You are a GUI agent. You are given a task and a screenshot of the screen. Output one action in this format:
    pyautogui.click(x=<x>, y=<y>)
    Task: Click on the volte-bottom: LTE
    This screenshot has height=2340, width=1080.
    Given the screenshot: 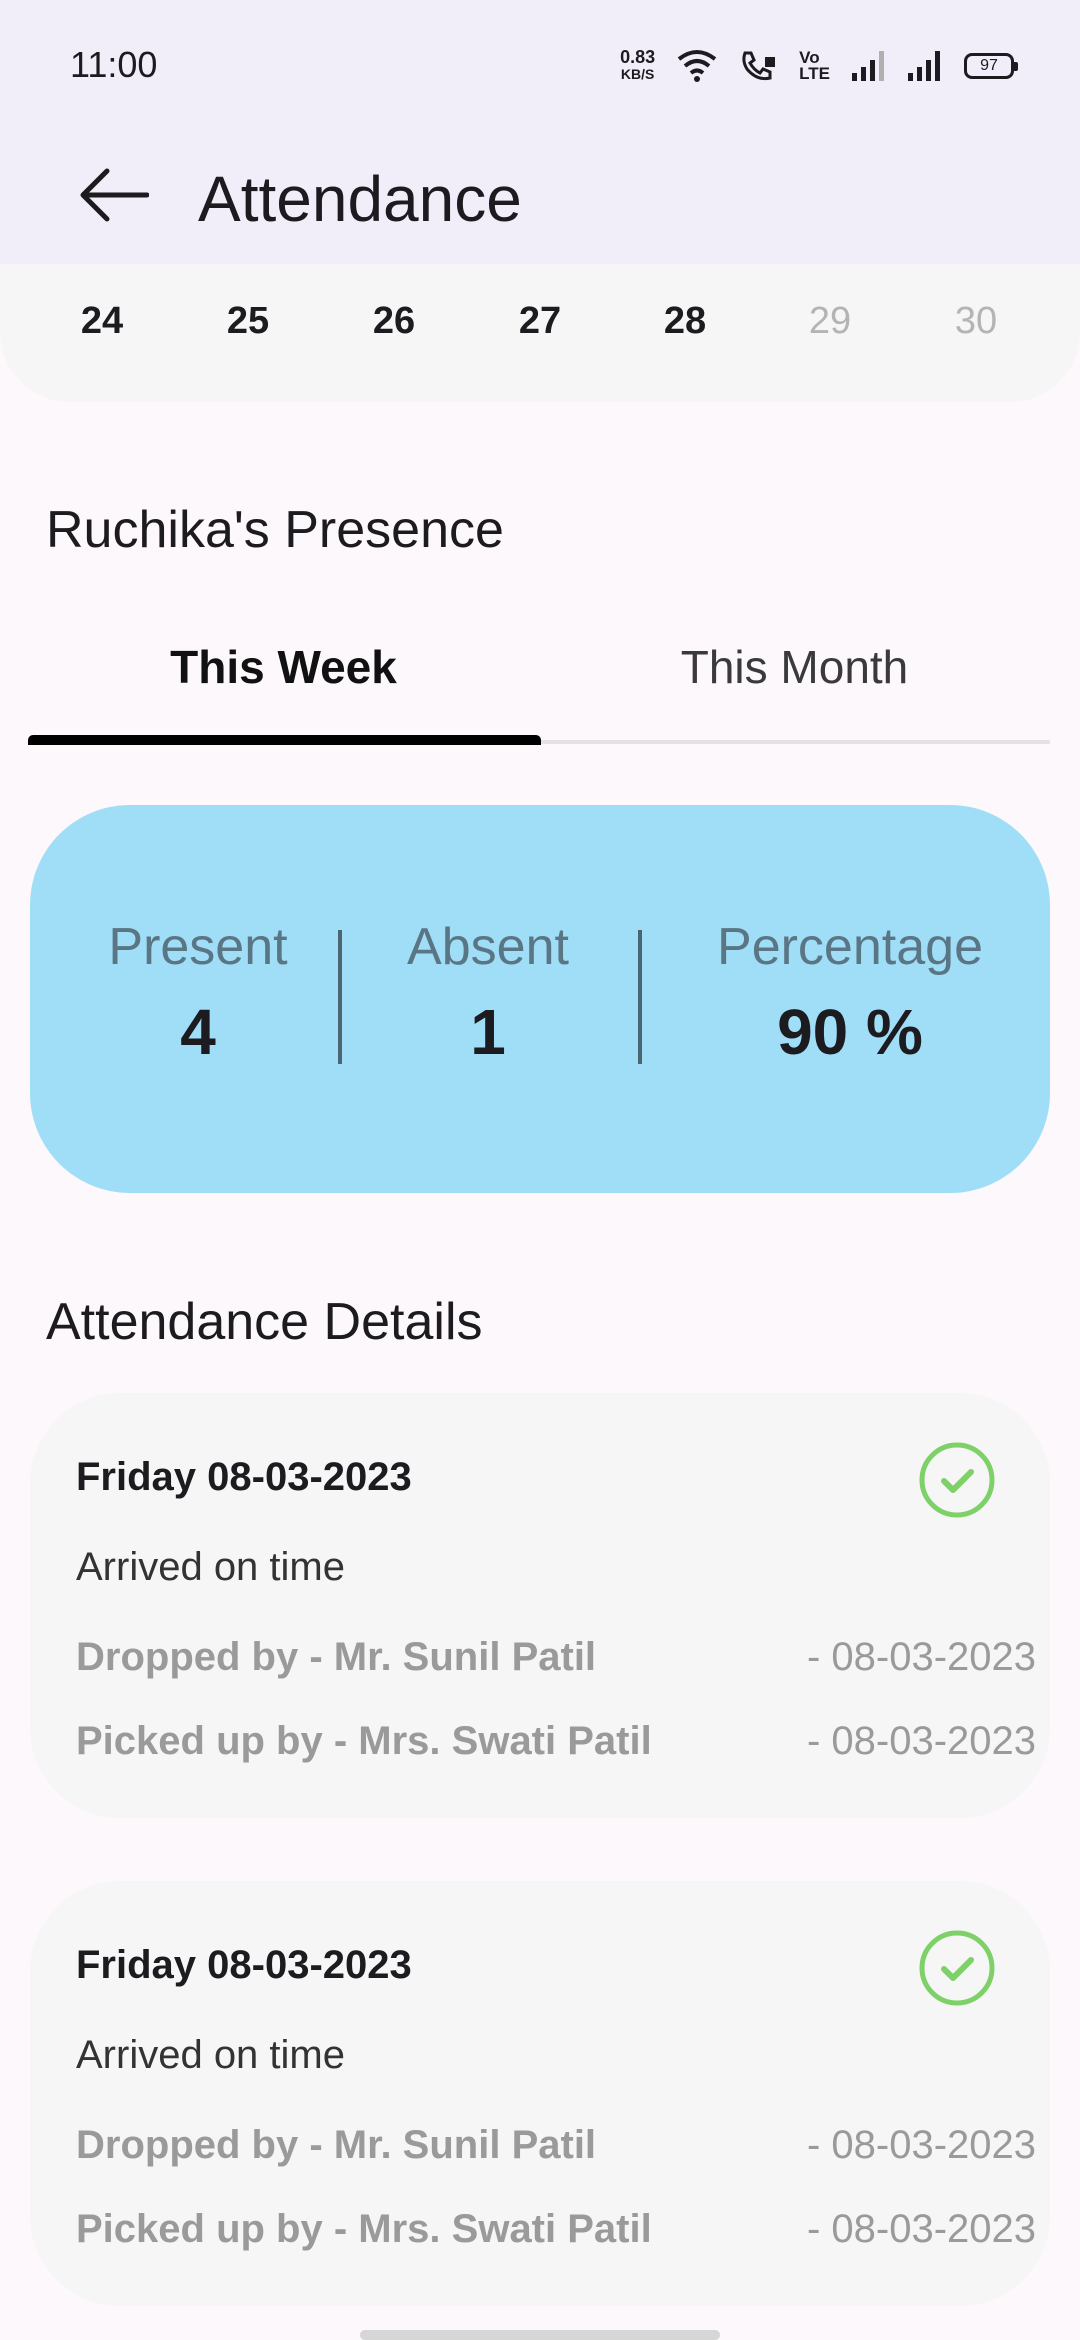 What is the action you would take?
    pyautogui.click(x=814, y=73)
    